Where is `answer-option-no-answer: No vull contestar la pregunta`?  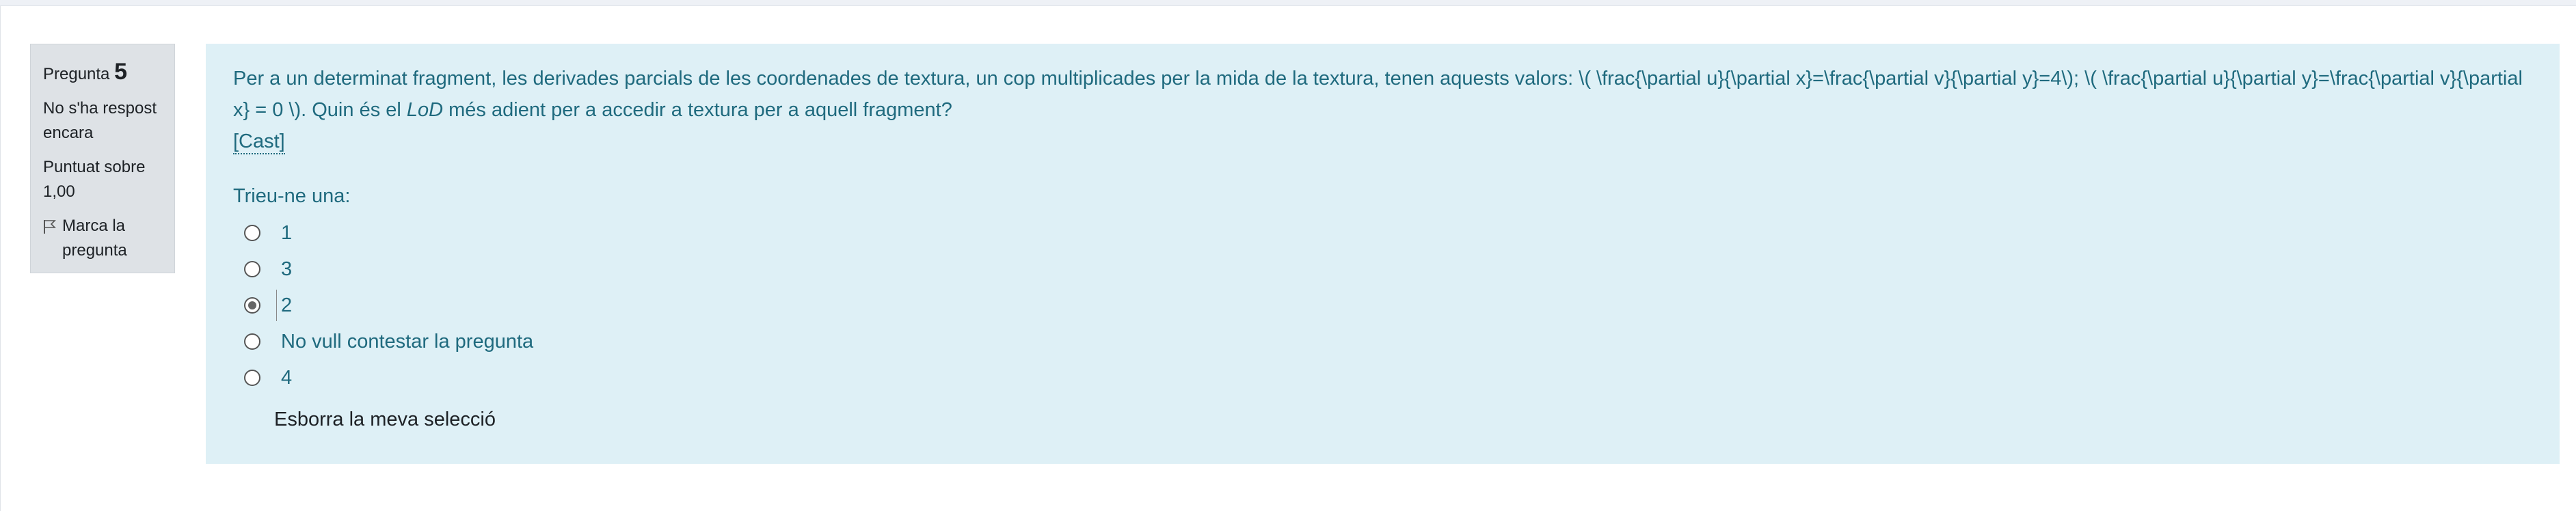
answer-option-no-answer: No vull contestar la pregunta is located at coordinates (1383, 341).